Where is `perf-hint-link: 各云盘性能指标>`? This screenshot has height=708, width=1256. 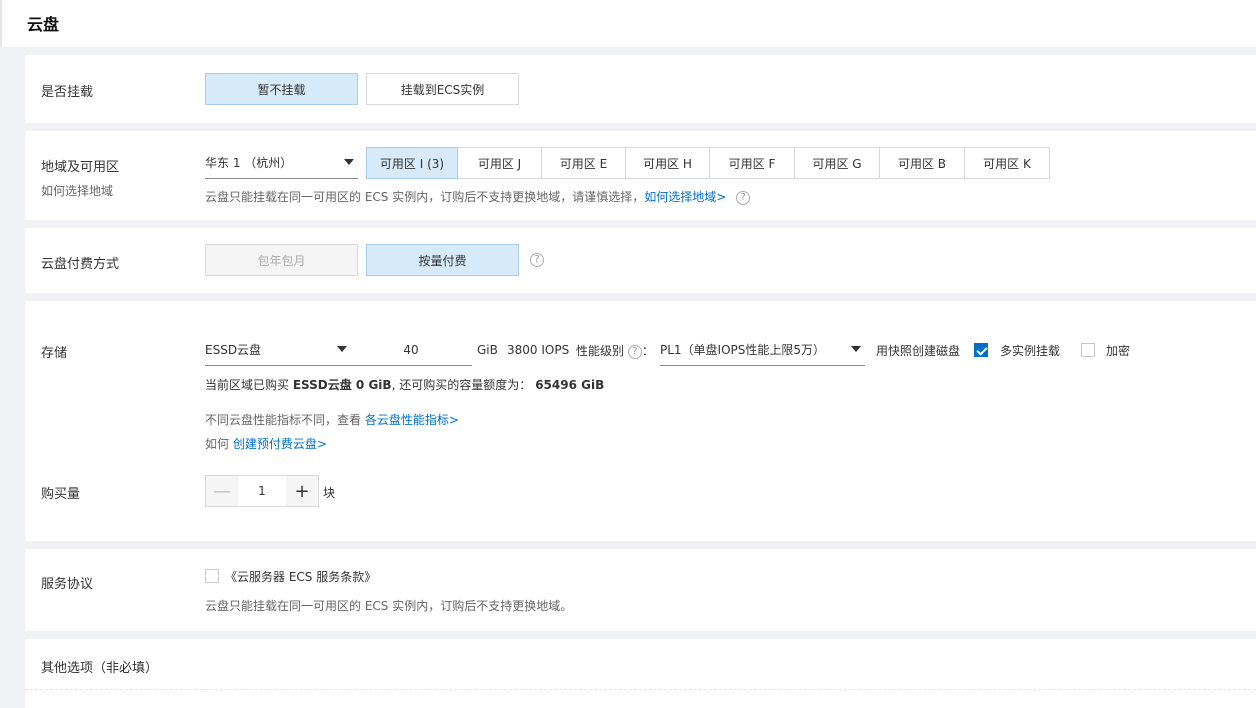 perf-hint-link: 各云盘性能指标> is located at coordinates (412, 420).